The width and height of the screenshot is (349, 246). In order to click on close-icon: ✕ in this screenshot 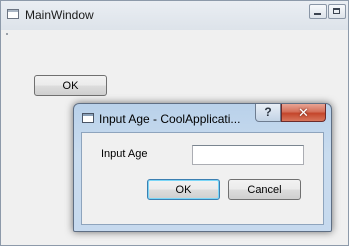, I will do `click(303, 112)`.